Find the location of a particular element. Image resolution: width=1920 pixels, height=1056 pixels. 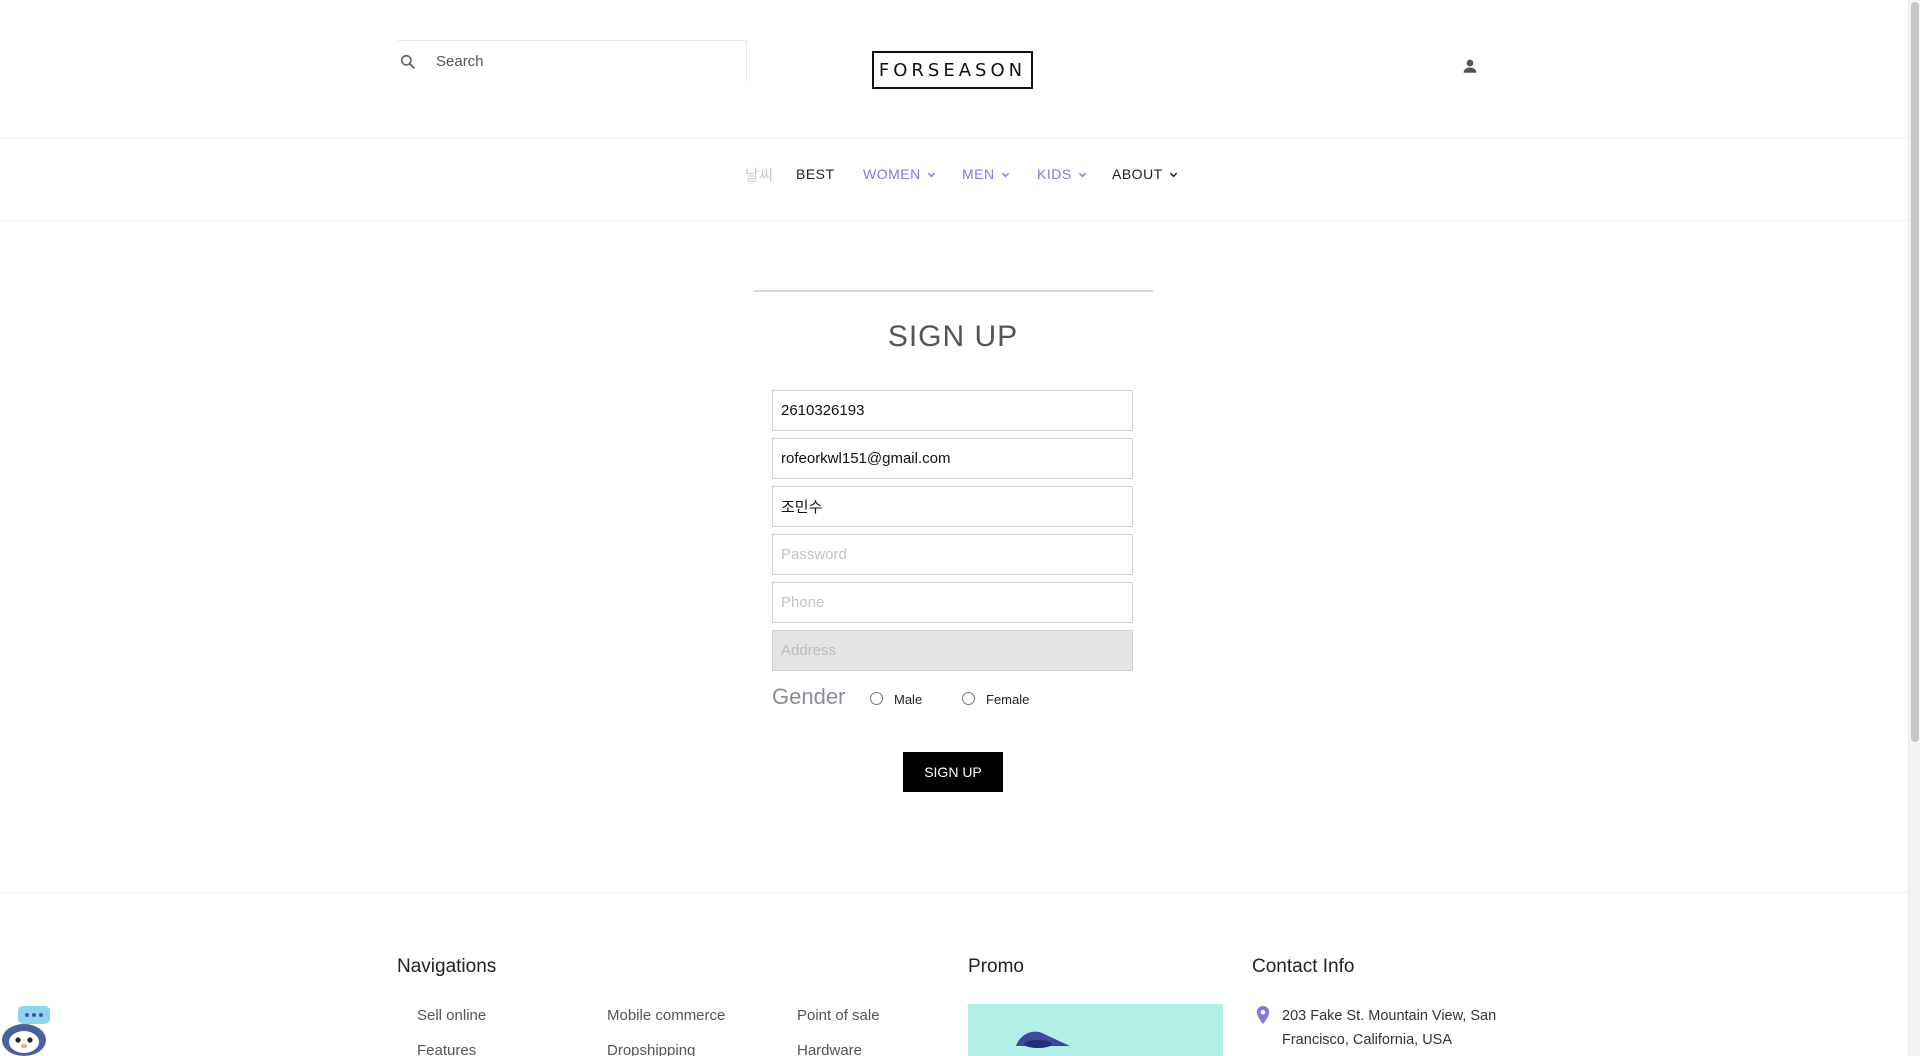

page-scrollbar is located at coordinates (1914, 528).